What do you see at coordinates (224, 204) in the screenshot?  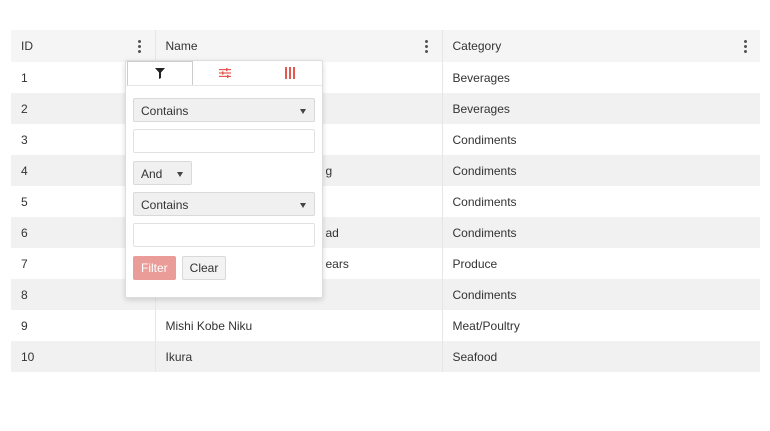 I see `operator-select-2: Contains` at bounding box center [224, 204].